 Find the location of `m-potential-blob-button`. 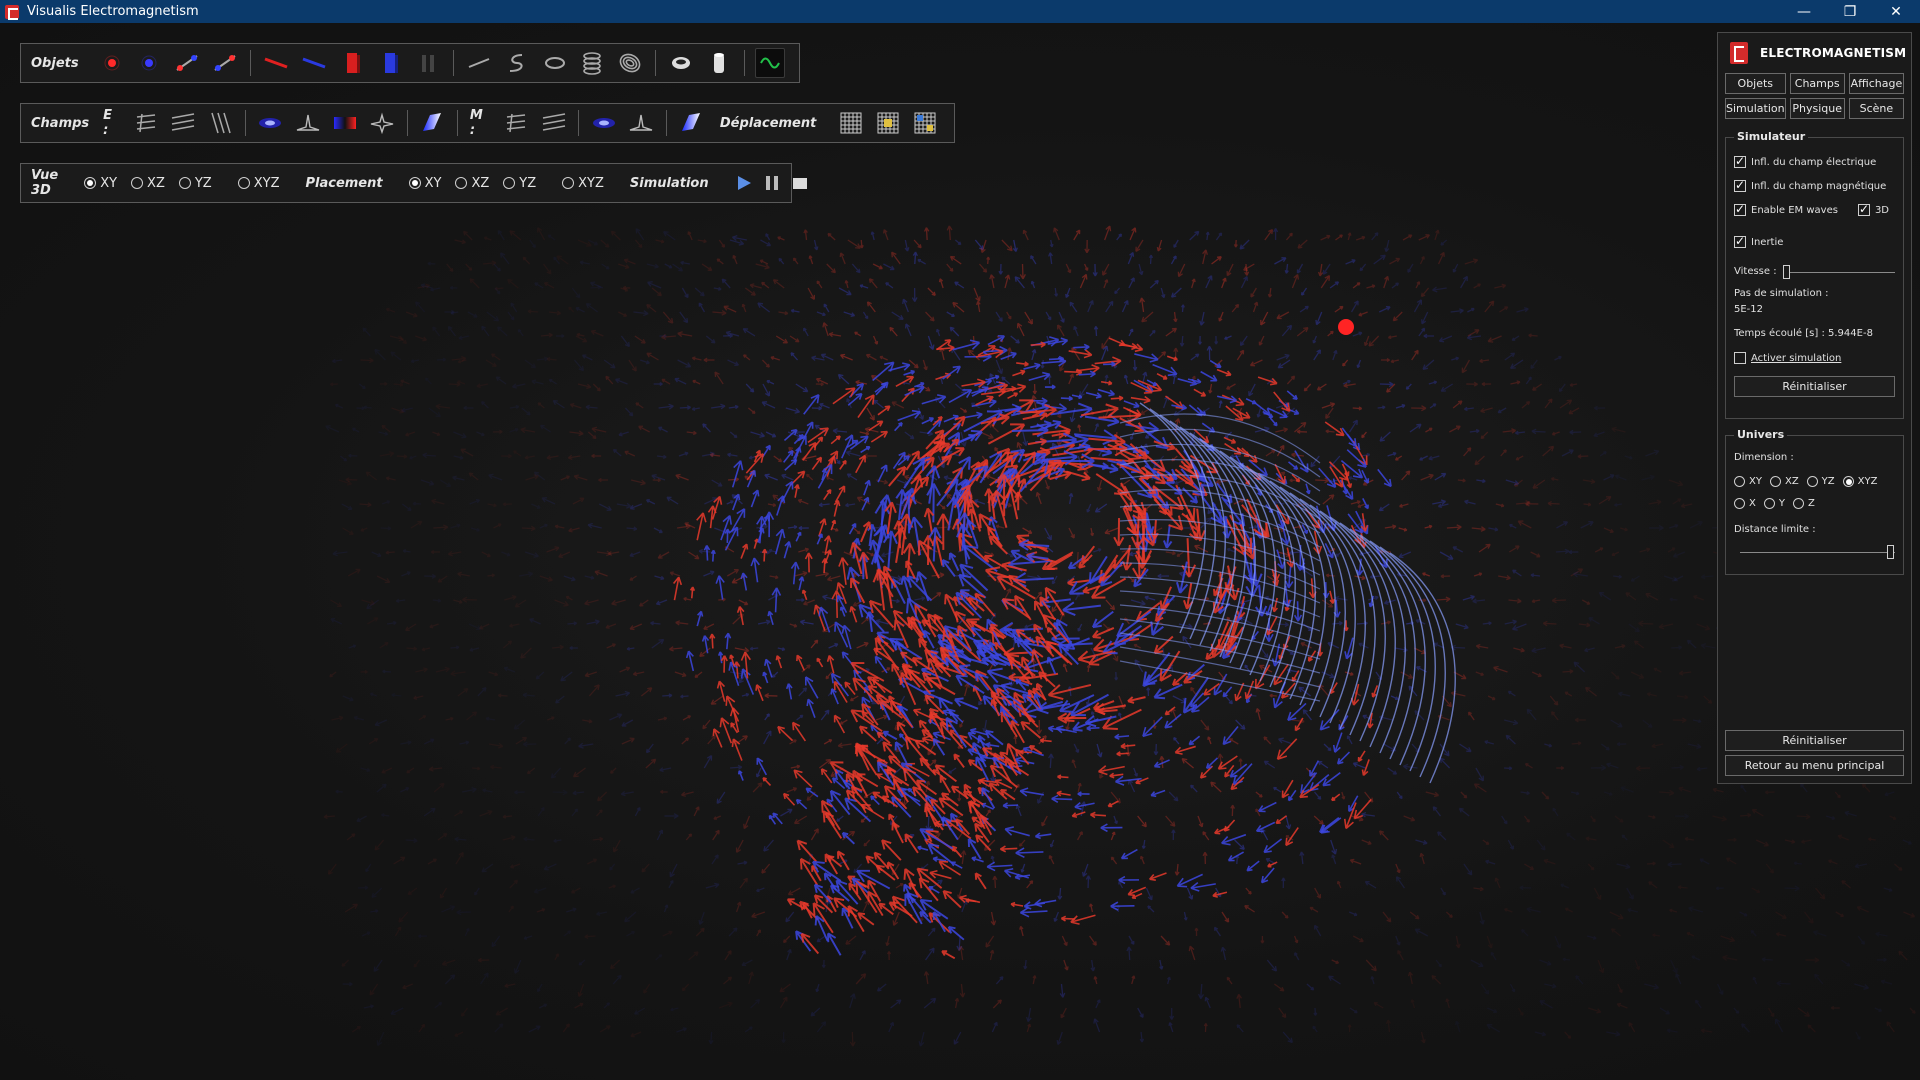

m-potential-blob-button is located at coordinates (603, 123).